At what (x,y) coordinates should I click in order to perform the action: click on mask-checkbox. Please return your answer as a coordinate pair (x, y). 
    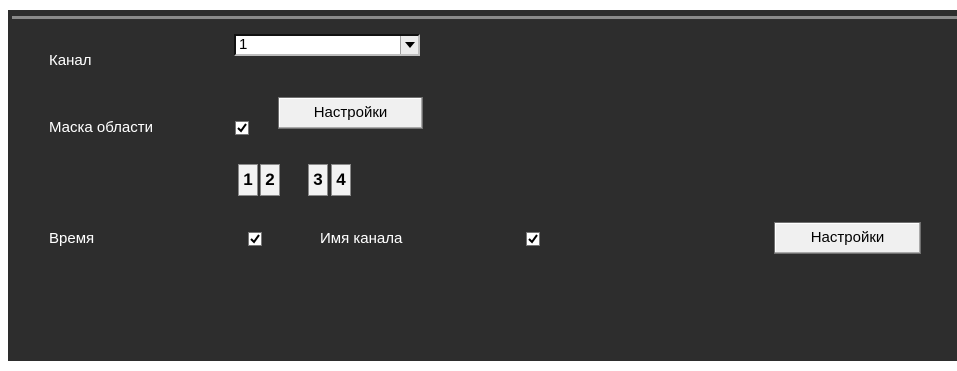
    Looking at the image, I should click on (242, 128).